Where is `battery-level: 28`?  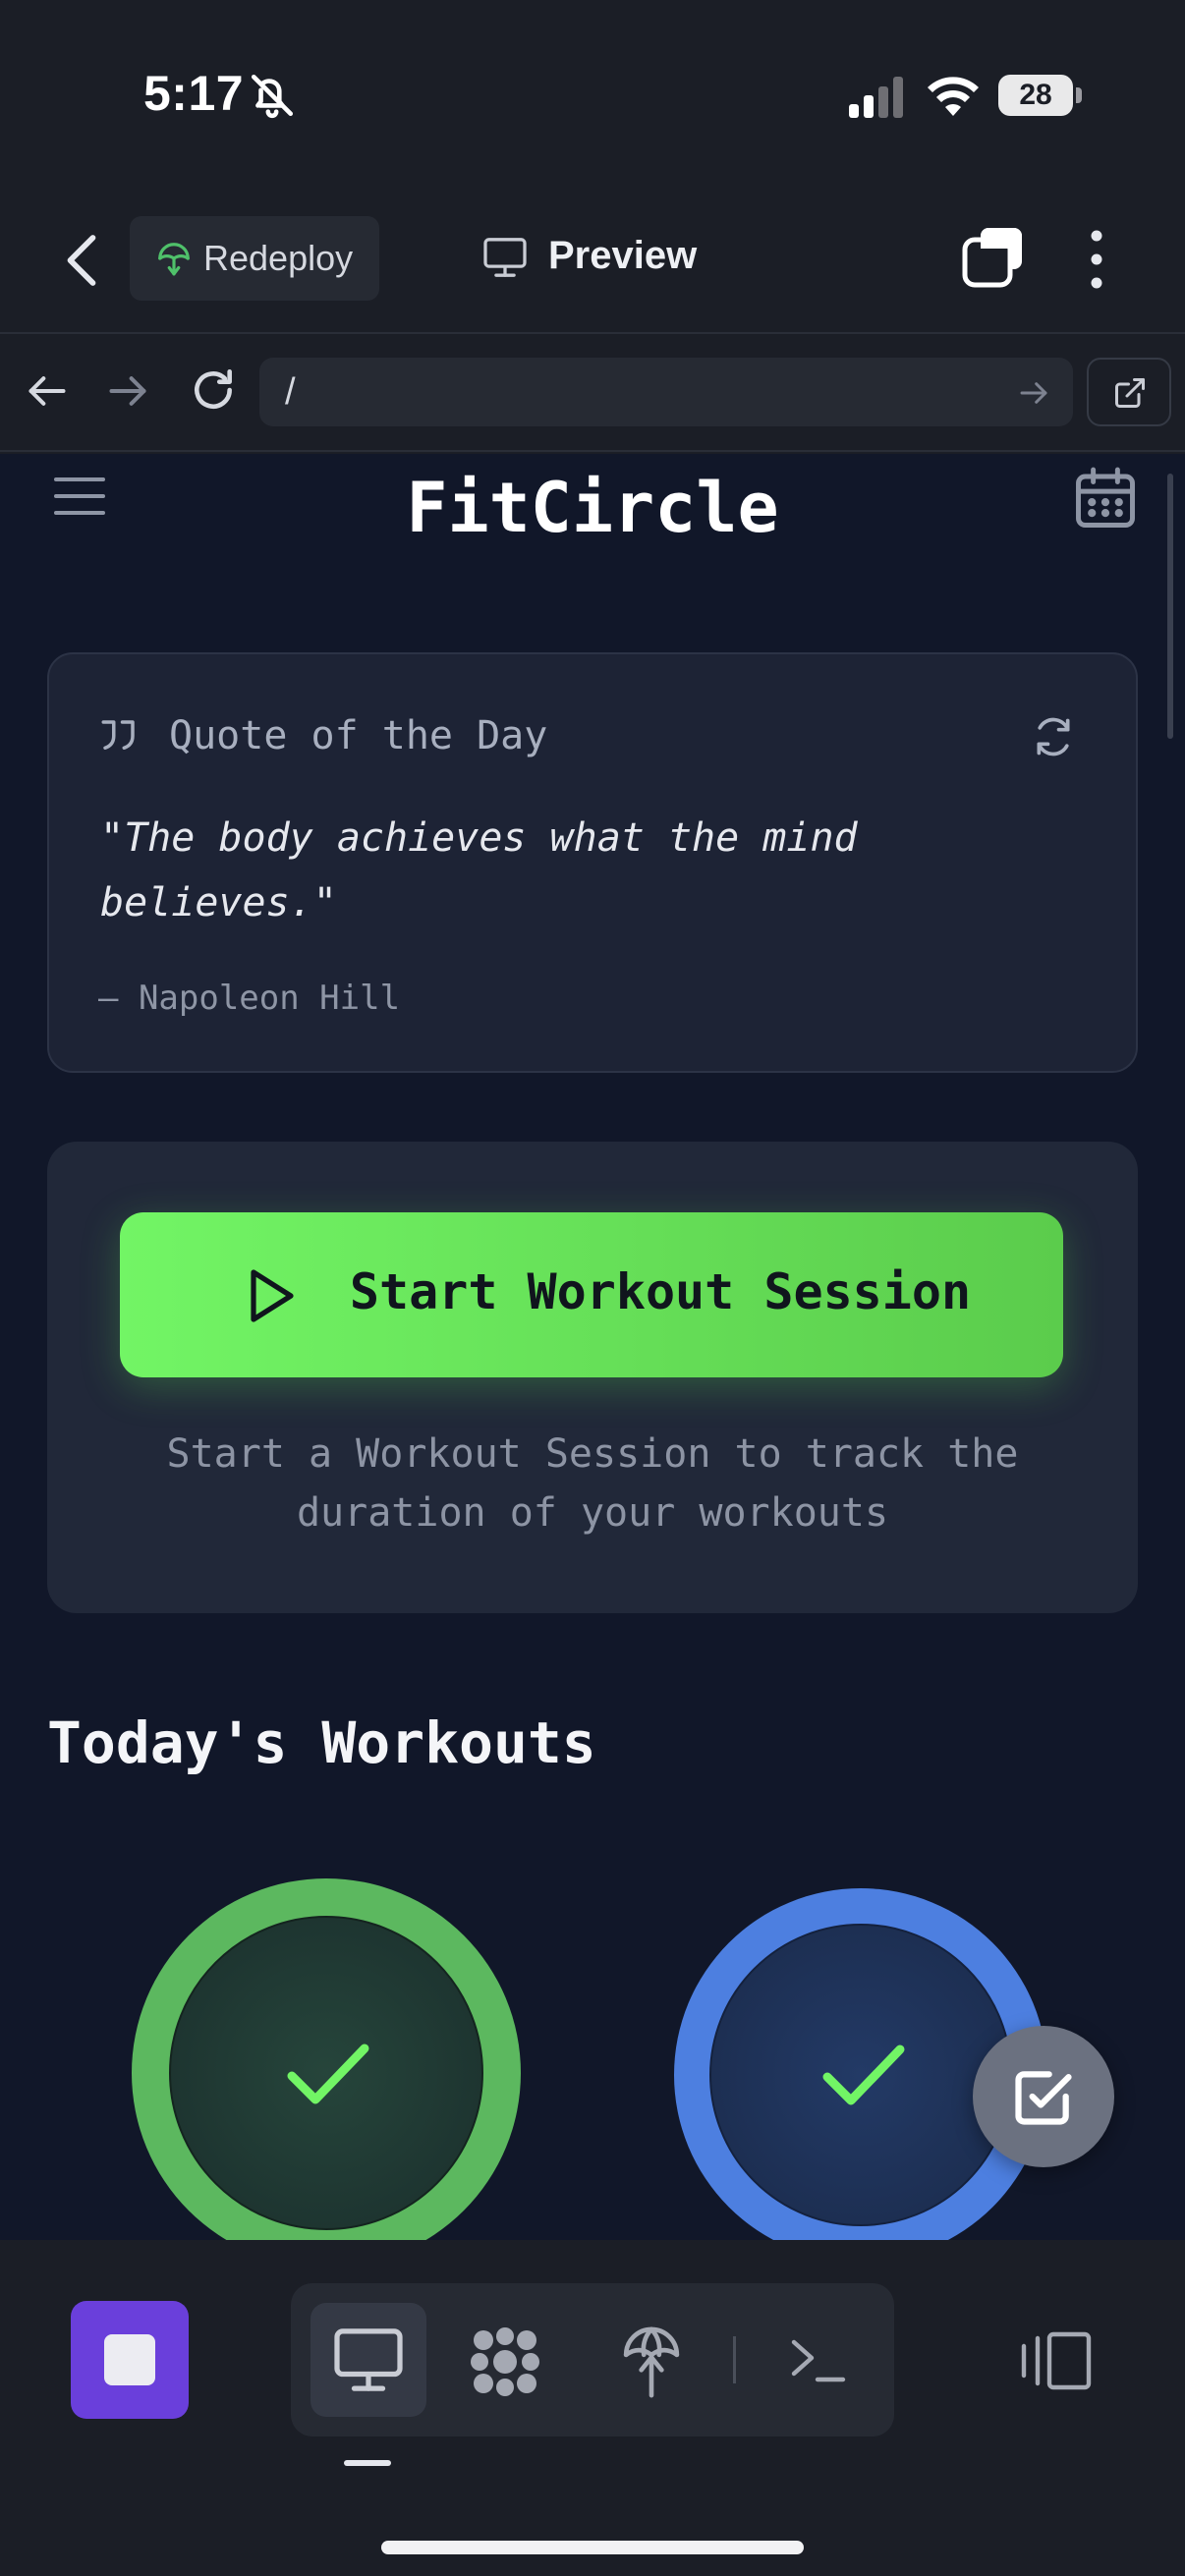
battery-level: 28 is located at coordinates (1035, 95).